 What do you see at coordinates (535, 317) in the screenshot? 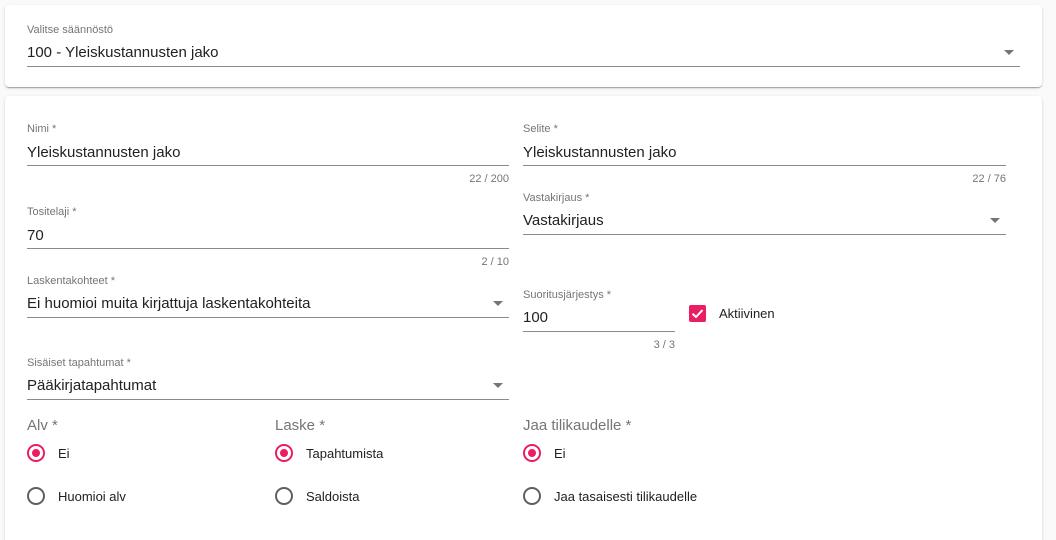
I see `suoritusjarjestys-input: 100` at bounding box center [535, 317].